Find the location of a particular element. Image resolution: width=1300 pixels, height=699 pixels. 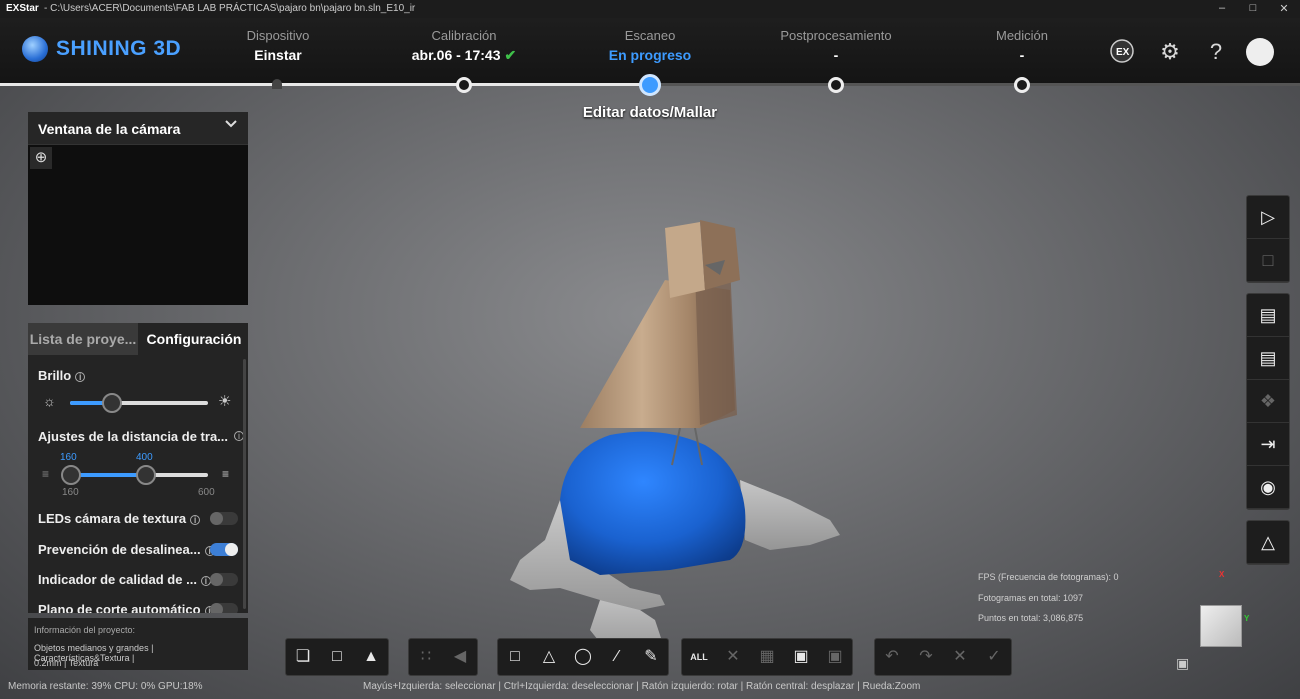

right-toolbar-bottom: △ is located at coordinates (1268, 542).